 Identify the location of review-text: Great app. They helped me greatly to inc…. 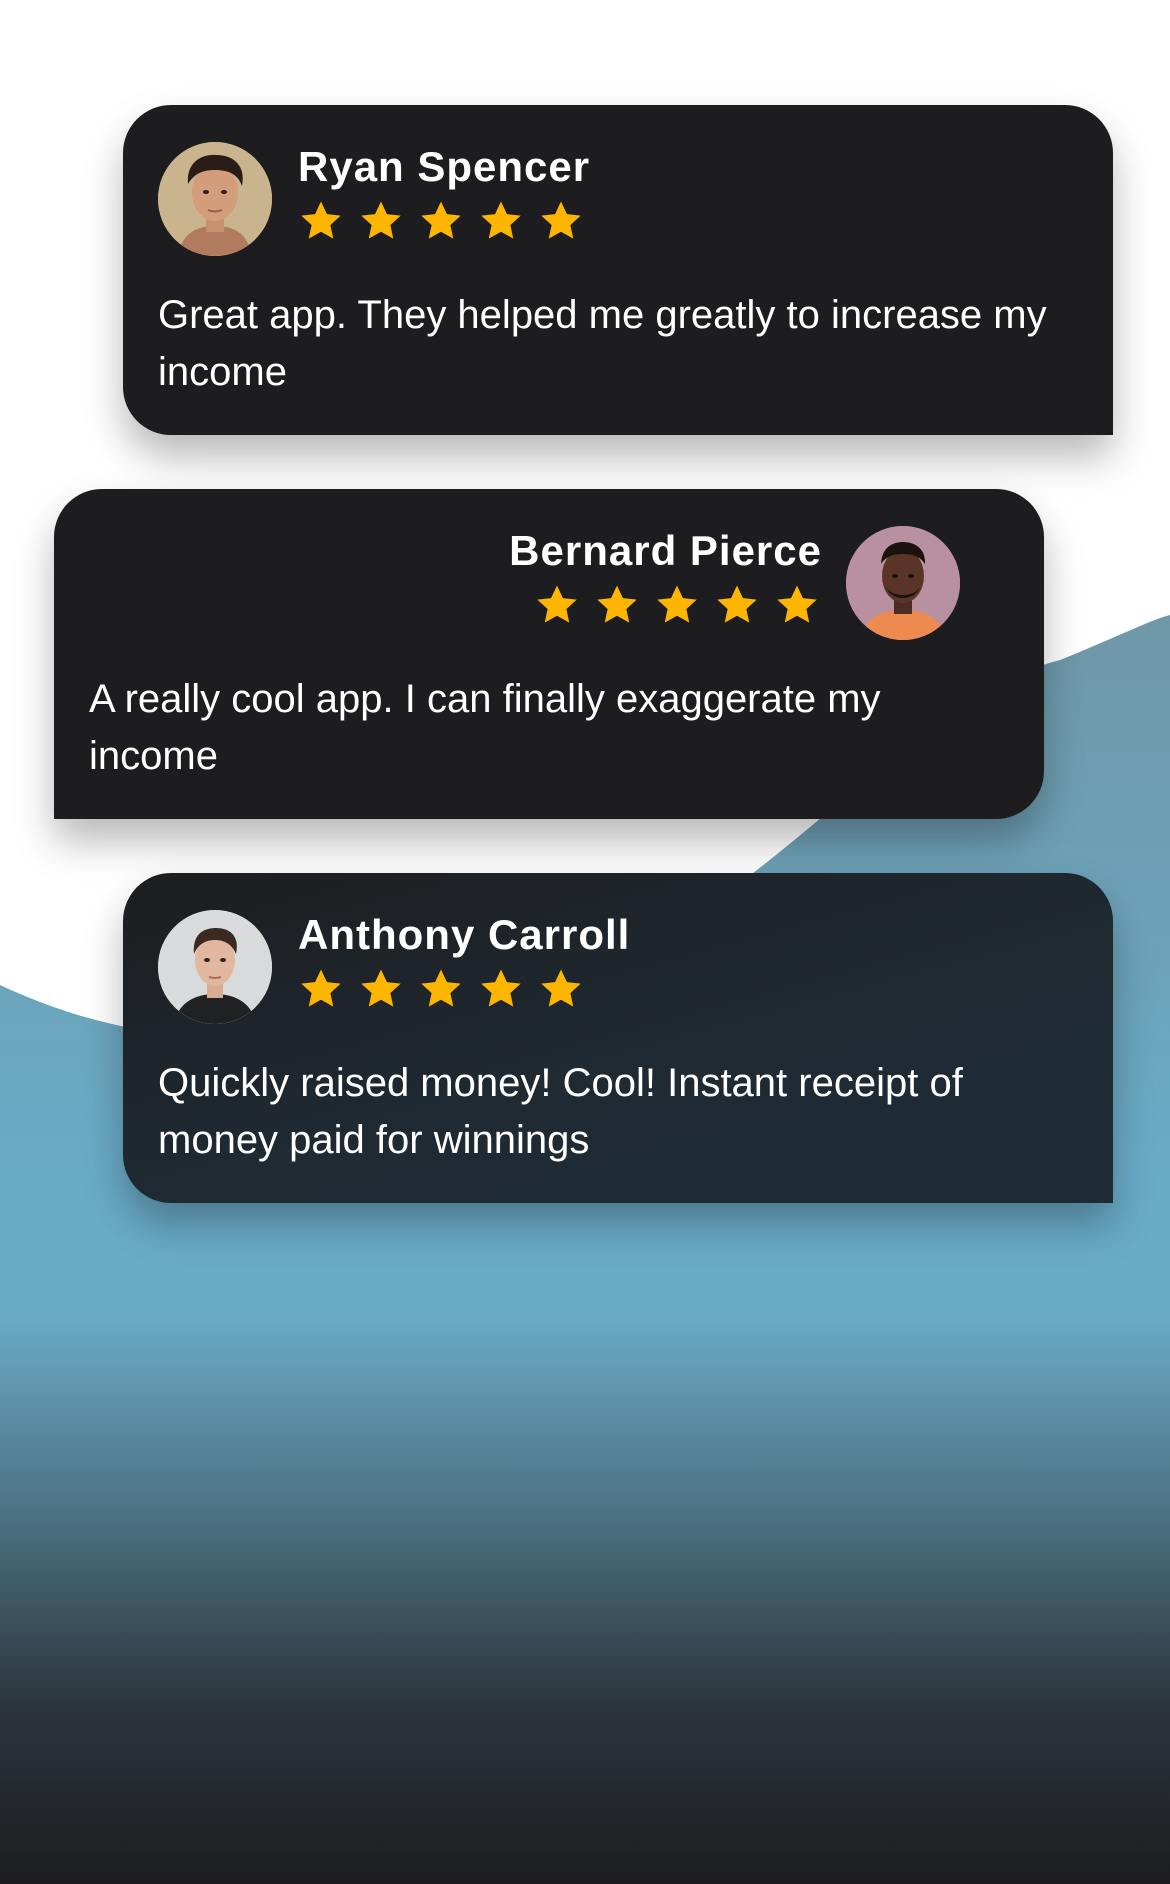
(602, 343).